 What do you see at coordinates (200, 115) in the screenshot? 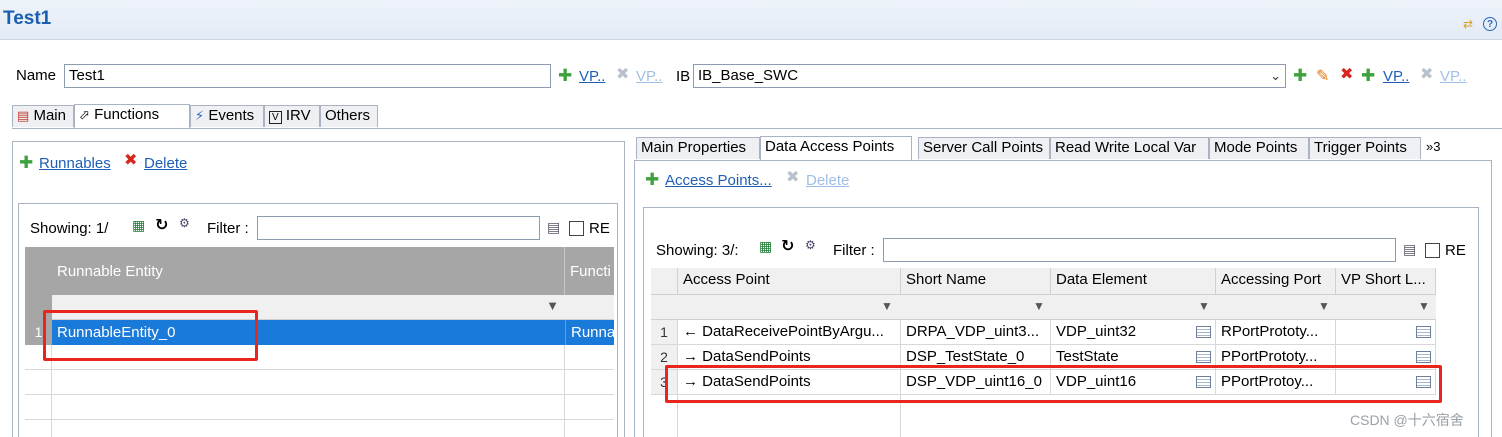
I see `events-tab-icon: ⚡` at bounding box center [200, 115].